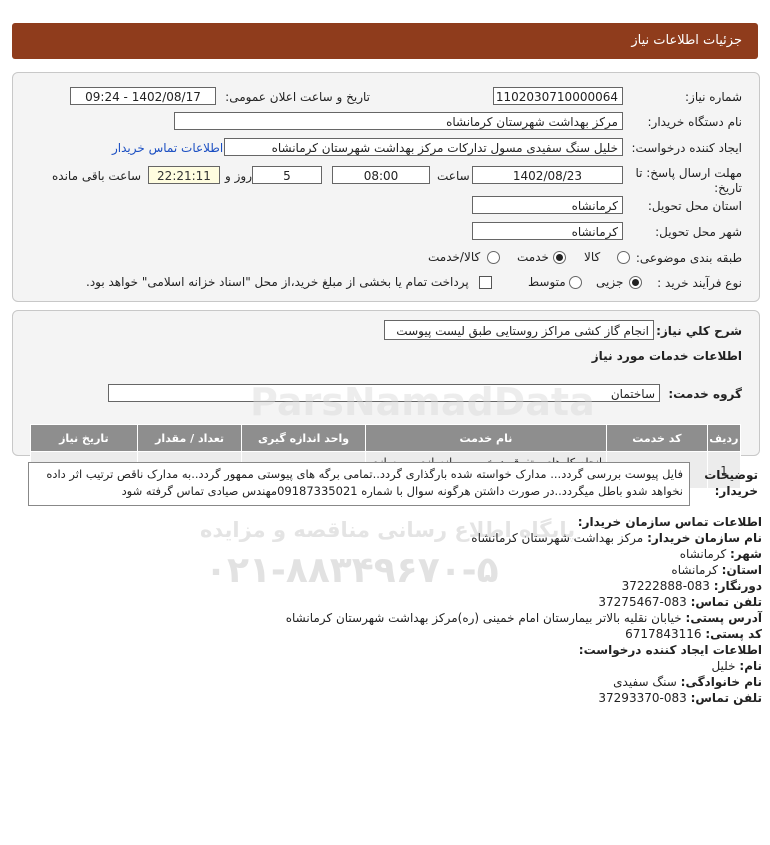 The image size is (770, 845). Describe the element at coordinates (688, 258) in the screenshot. I see `category-label: طبقه بندی موضوعی:` at that location.